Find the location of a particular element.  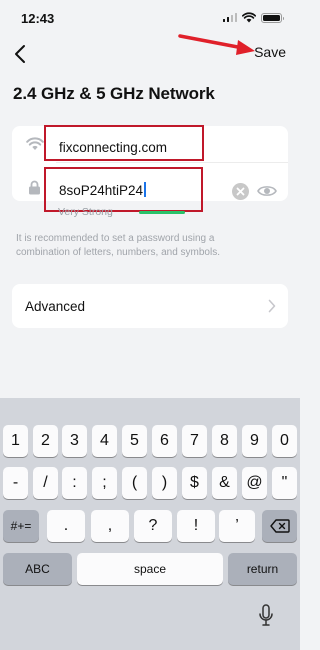

key-1: 1 is located at coordinates (15, 441).